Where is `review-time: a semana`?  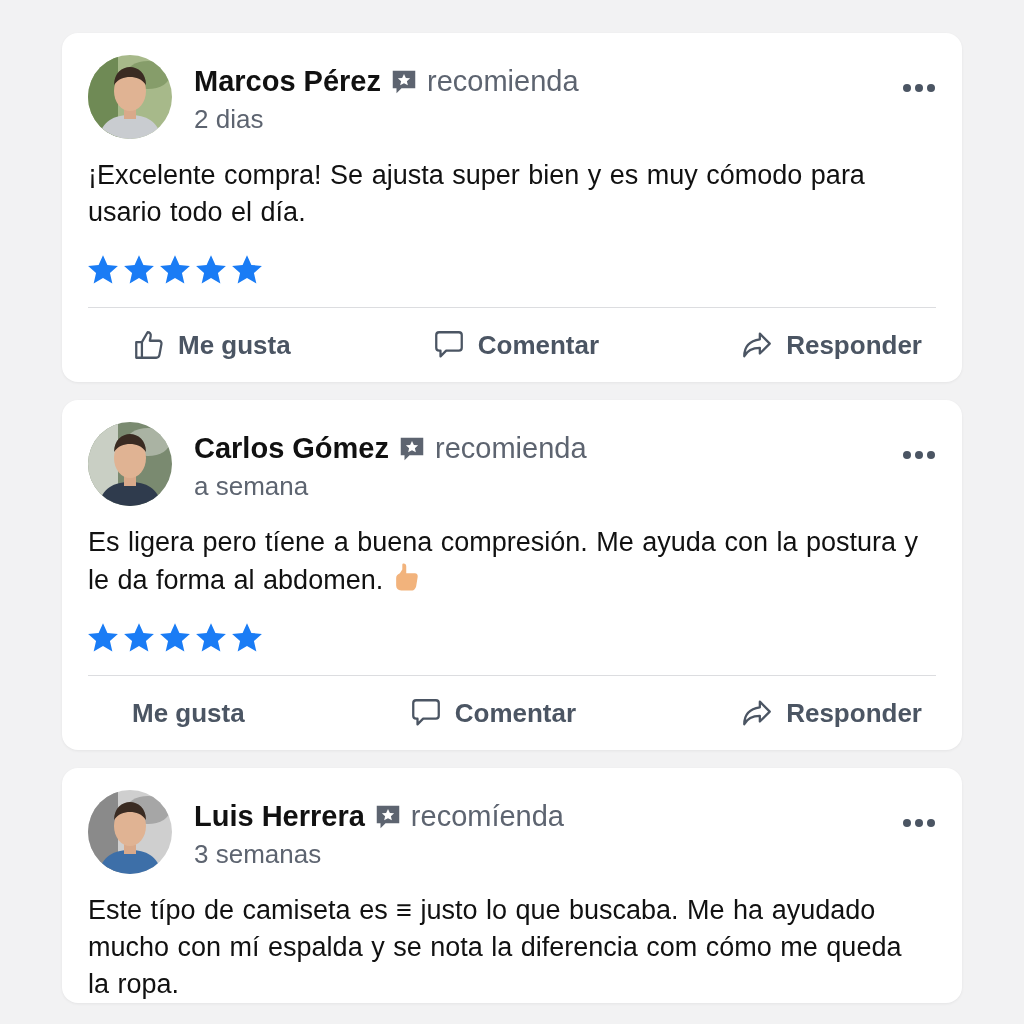 review-time: a semana is located at coordinates (252, 486).